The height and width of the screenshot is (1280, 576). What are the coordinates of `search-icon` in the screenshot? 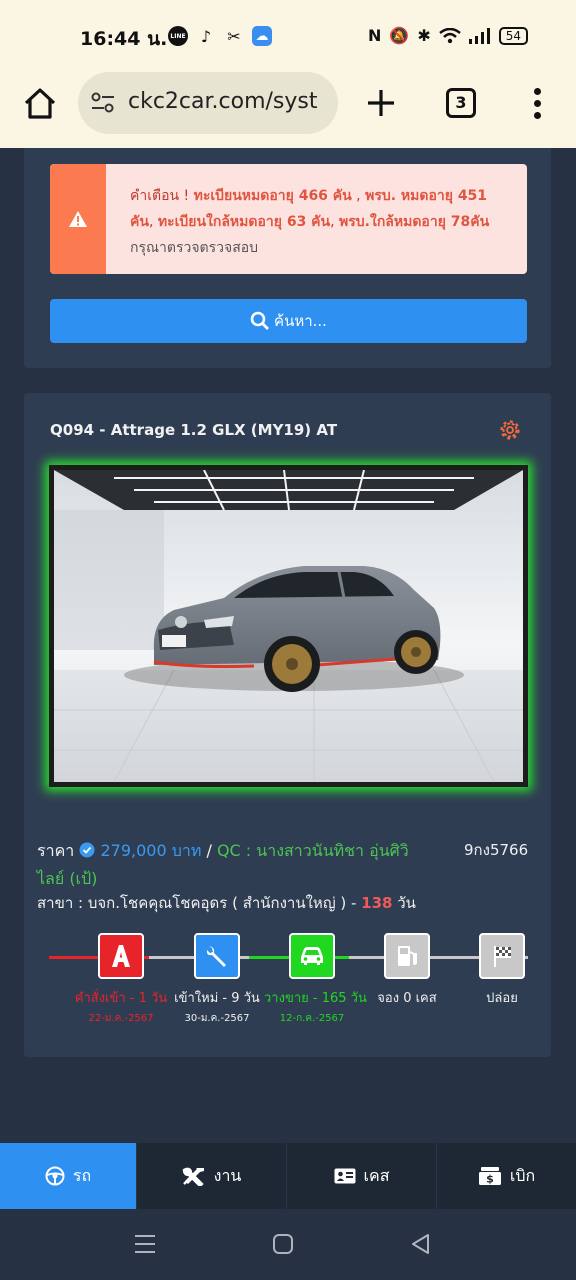 It's located at (260, 320).